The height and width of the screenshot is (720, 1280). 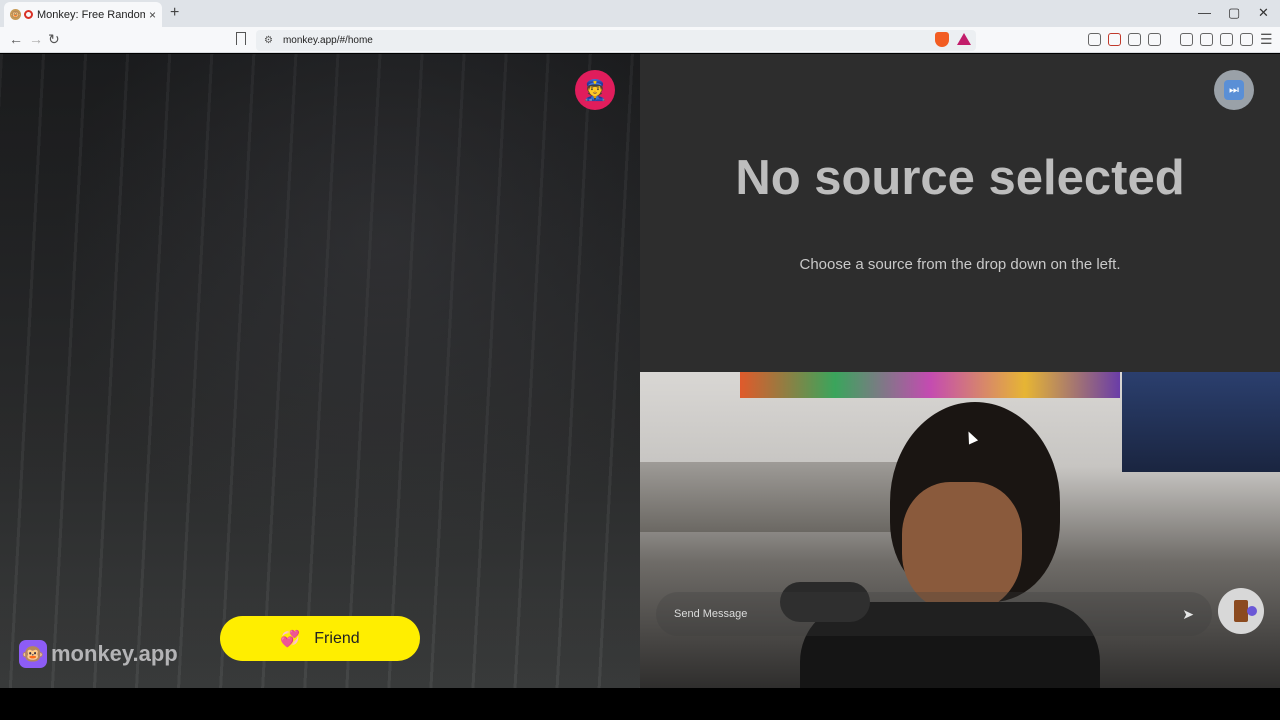 I want to click on wall-banner, so click(x=930, y=385).